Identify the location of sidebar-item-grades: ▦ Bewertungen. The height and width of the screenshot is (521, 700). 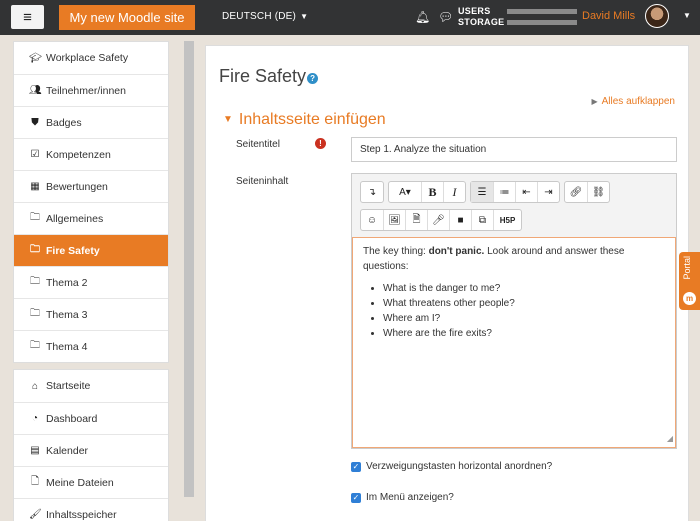
(91, 186).